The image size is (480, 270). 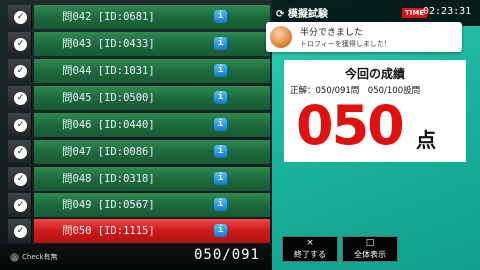 I want to click on cross-button-icon: ×, so click(x=310, y=243).